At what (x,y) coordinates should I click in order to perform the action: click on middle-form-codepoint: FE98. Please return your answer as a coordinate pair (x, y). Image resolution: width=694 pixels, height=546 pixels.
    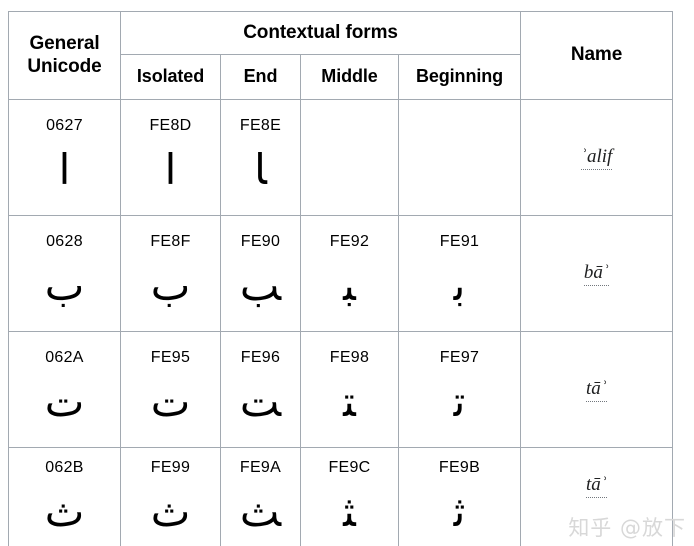
    Looking at the image, I should click on (349, 357).